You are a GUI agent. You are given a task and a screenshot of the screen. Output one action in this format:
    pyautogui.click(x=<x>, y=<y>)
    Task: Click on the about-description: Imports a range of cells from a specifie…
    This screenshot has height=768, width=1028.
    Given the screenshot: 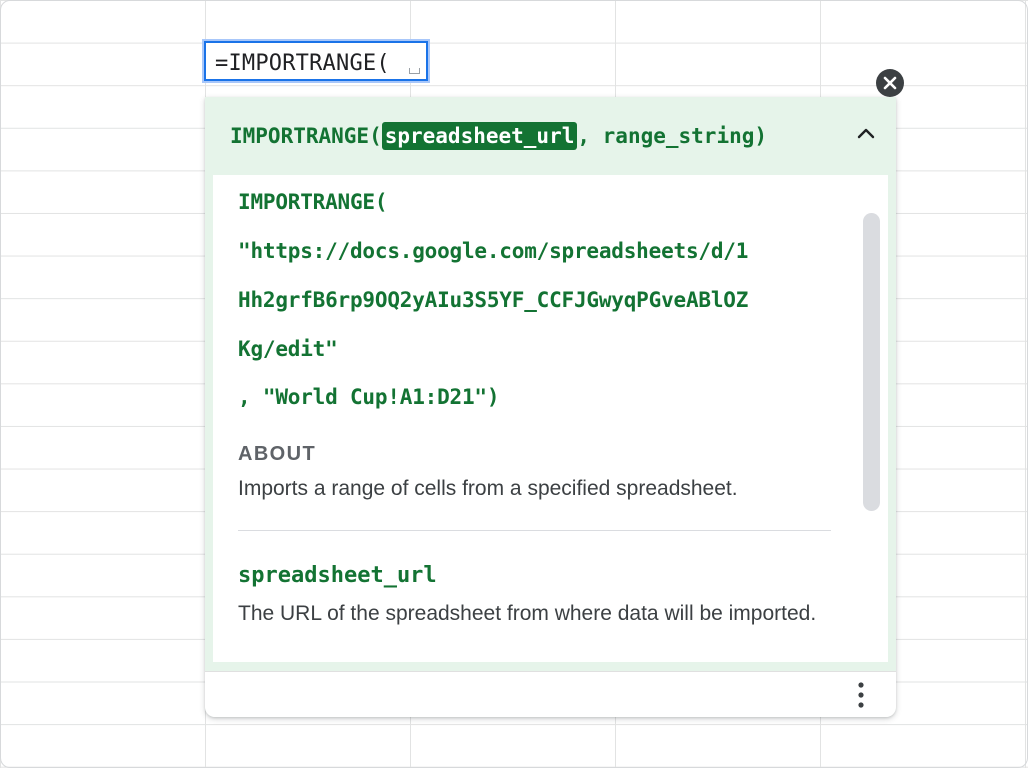 What is the action you would take?
    pyautogui.click(x=488, y=488)
    